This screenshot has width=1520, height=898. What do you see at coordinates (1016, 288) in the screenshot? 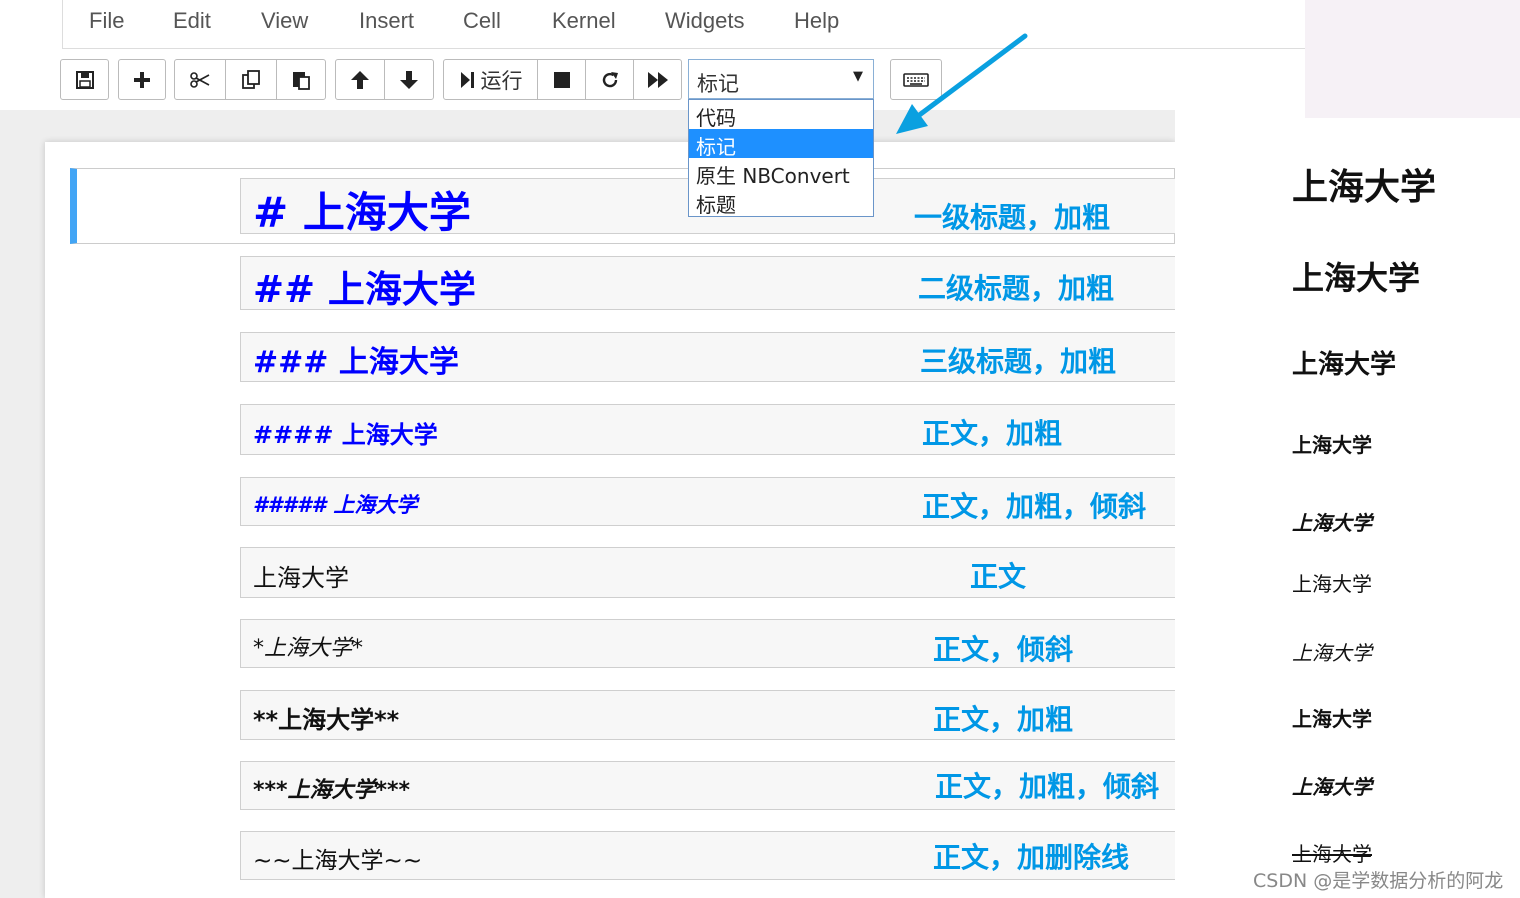
I see `cell-annotation: 二级标题，加粗` at bounding box center [1016, 288].